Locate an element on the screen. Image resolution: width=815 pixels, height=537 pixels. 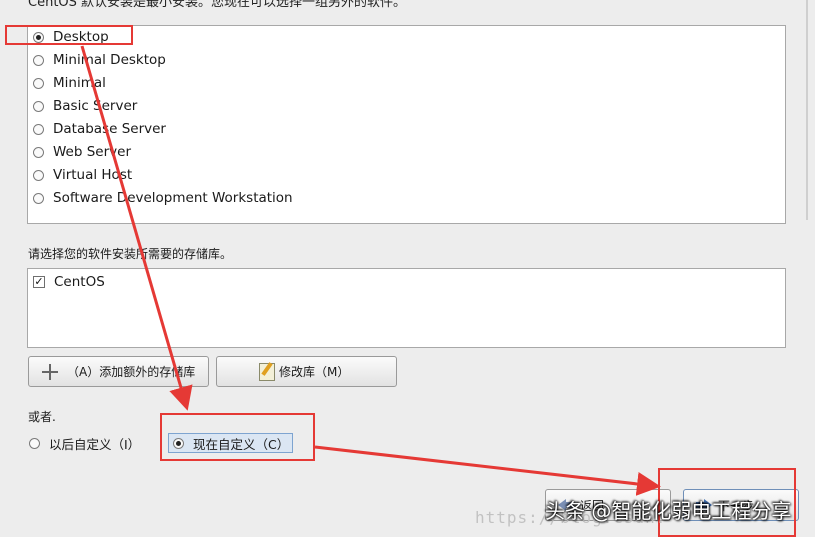
arrow-desktop-to-customize is located at coordinates (136, 228).